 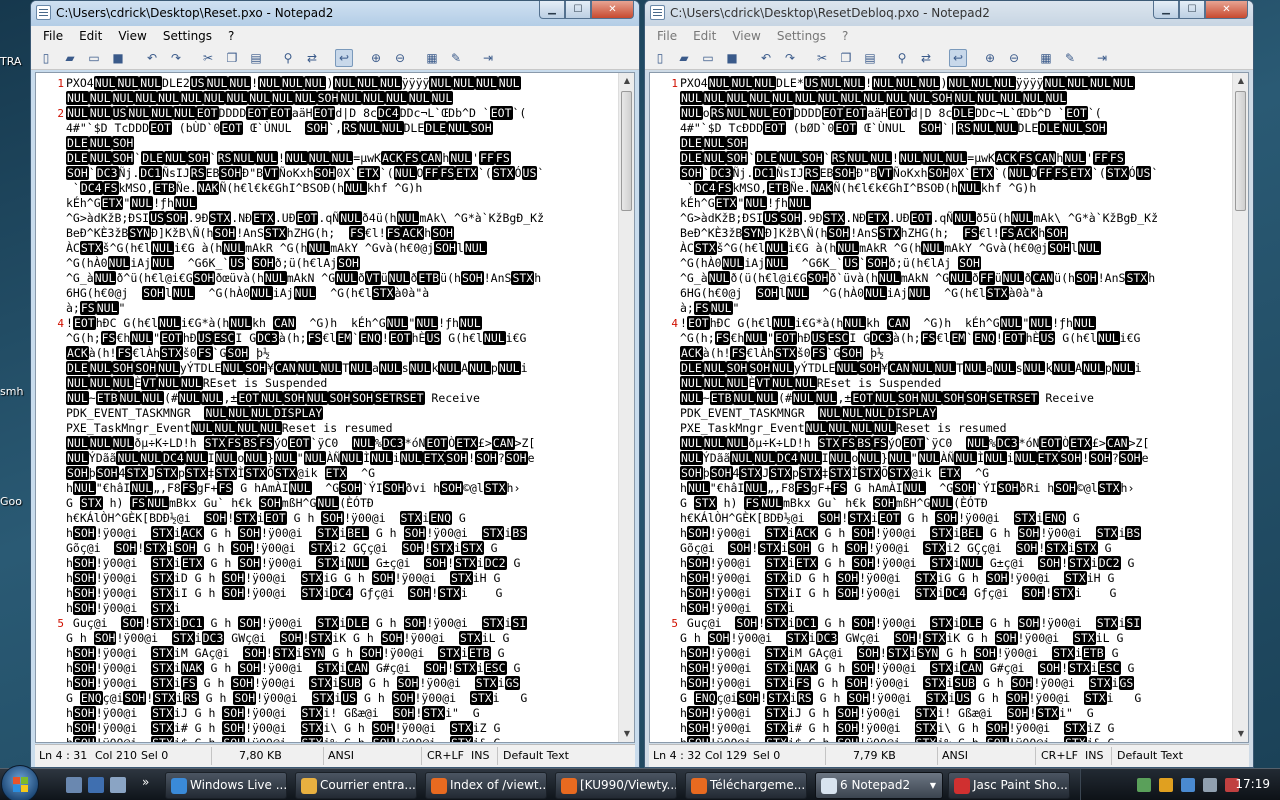 What do you see at coordinates (341, 755) in the screenshot?
I see `status-encoding: ANSI` at bounding box center [341, 755].